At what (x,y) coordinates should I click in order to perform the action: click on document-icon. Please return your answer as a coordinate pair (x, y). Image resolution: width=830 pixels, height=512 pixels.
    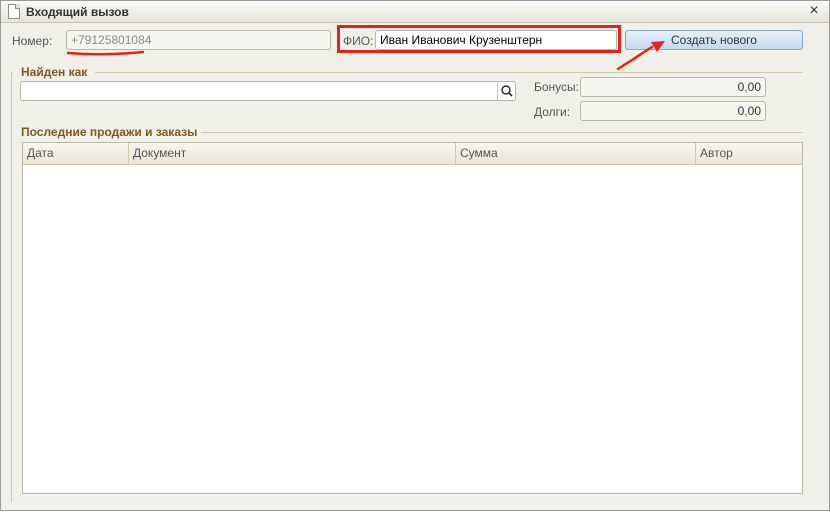
    Looking at the image, I should click on (14, 11).